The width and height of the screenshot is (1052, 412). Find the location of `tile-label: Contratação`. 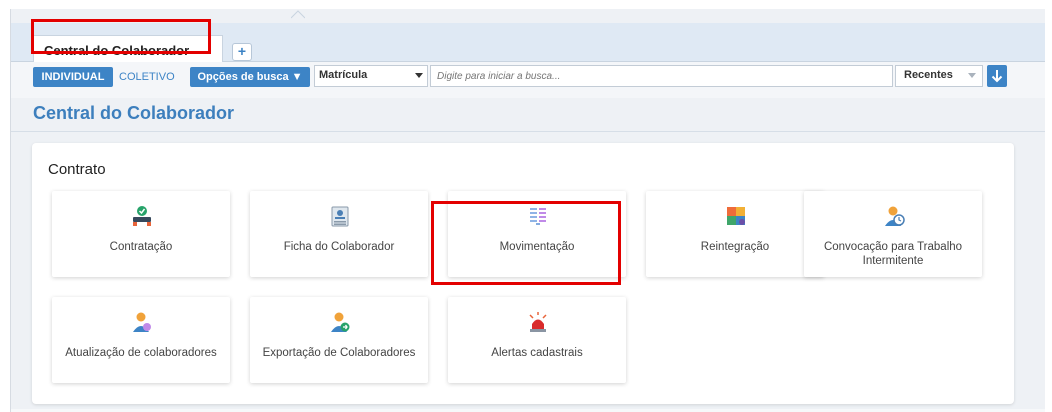

tile-label: Contratação is located at coordinates (141, 247).